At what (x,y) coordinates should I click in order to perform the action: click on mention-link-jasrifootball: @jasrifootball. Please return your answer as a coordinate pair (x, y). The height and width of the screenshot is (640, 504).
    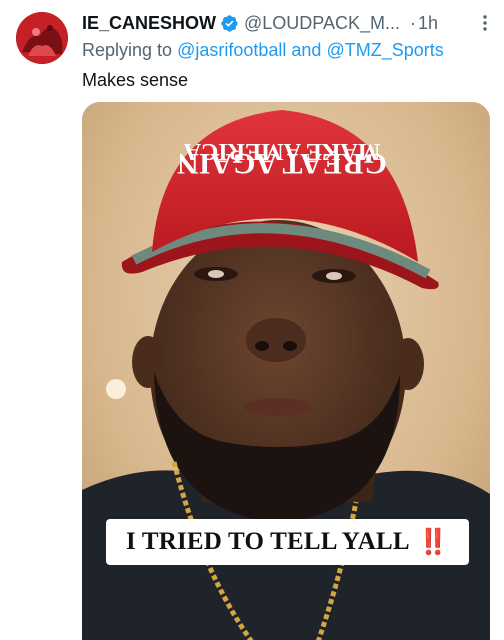
    Looking at the image, I should click on (231, 50).